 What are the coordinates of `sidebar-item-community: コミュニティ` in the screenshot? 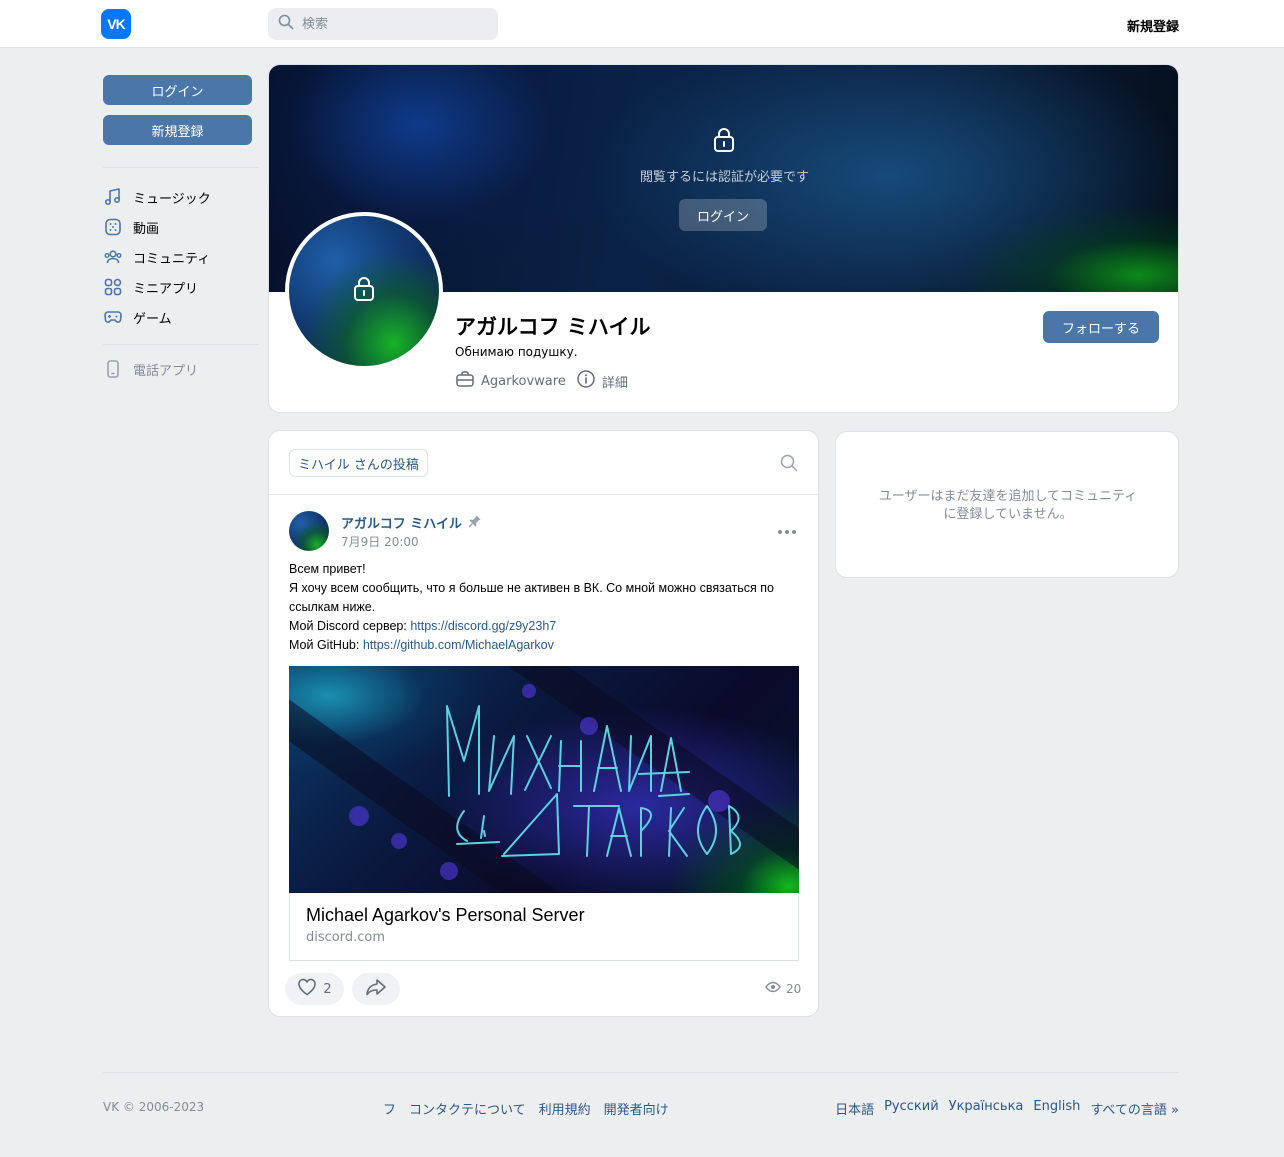 It's located at (180, 257).